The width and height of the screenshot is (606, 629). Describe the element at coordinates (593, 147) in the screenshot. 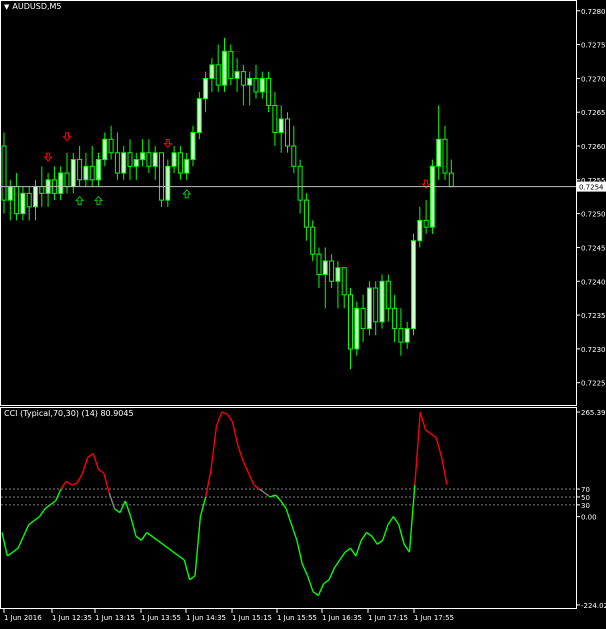

I see `price-axis-label: 0.7260` at that location.